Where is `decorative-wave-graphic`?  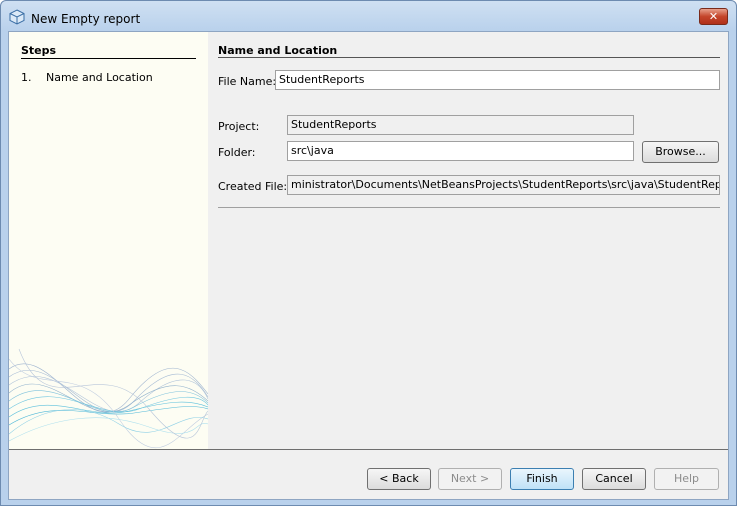
decorative-wave-graphic is located at coordinates (108, 398).